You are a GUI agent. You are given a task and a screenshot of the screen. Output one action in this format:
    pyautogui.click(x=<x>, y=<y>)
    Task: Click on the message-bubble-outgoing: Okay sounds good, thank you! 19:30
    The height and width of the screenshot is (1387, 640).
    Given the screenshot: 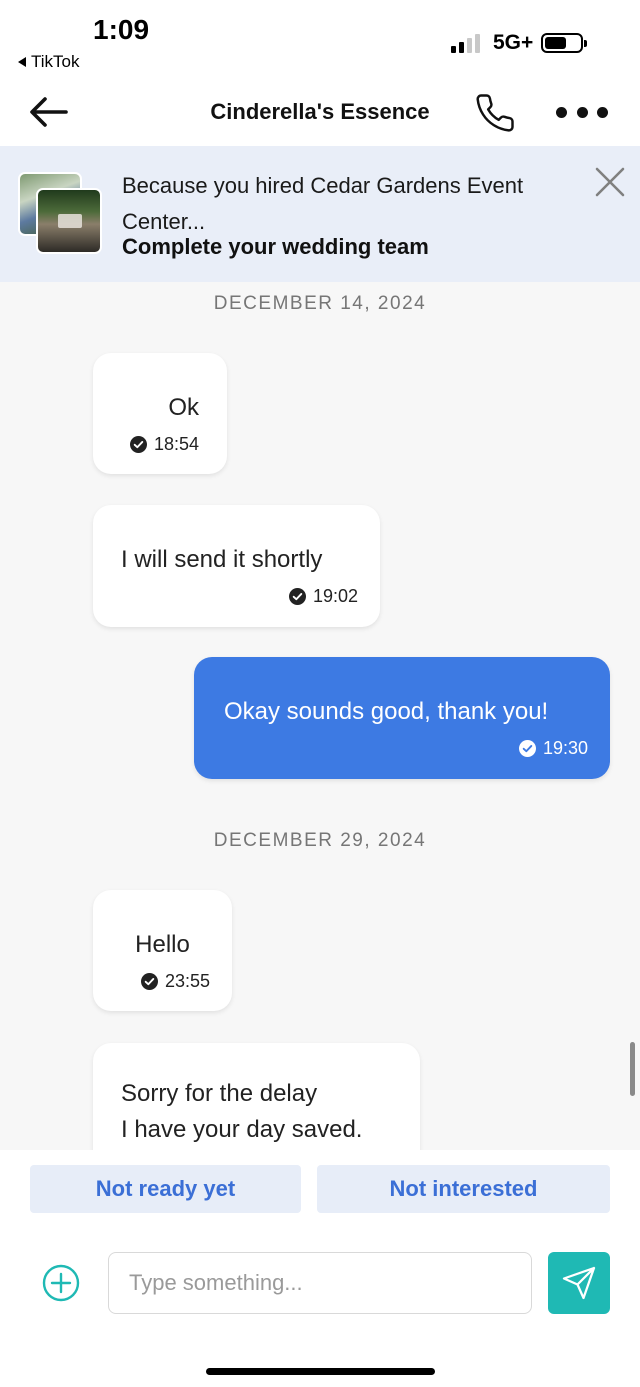 What is the action you would take?
    pyautogui.click(x=402, y=718)
    